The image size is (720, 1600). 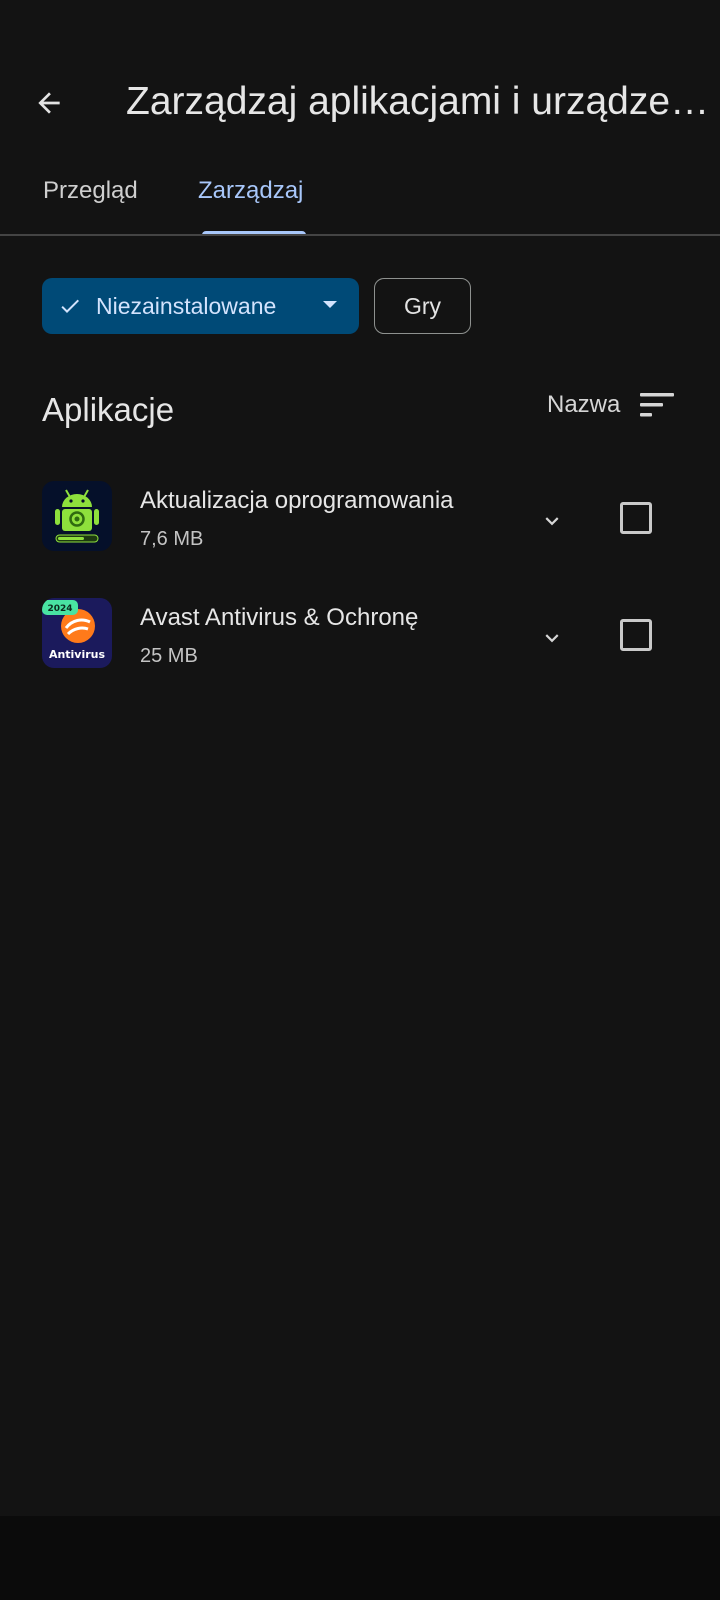 I want to click on tabs-divider, so click(x=360, y=235).